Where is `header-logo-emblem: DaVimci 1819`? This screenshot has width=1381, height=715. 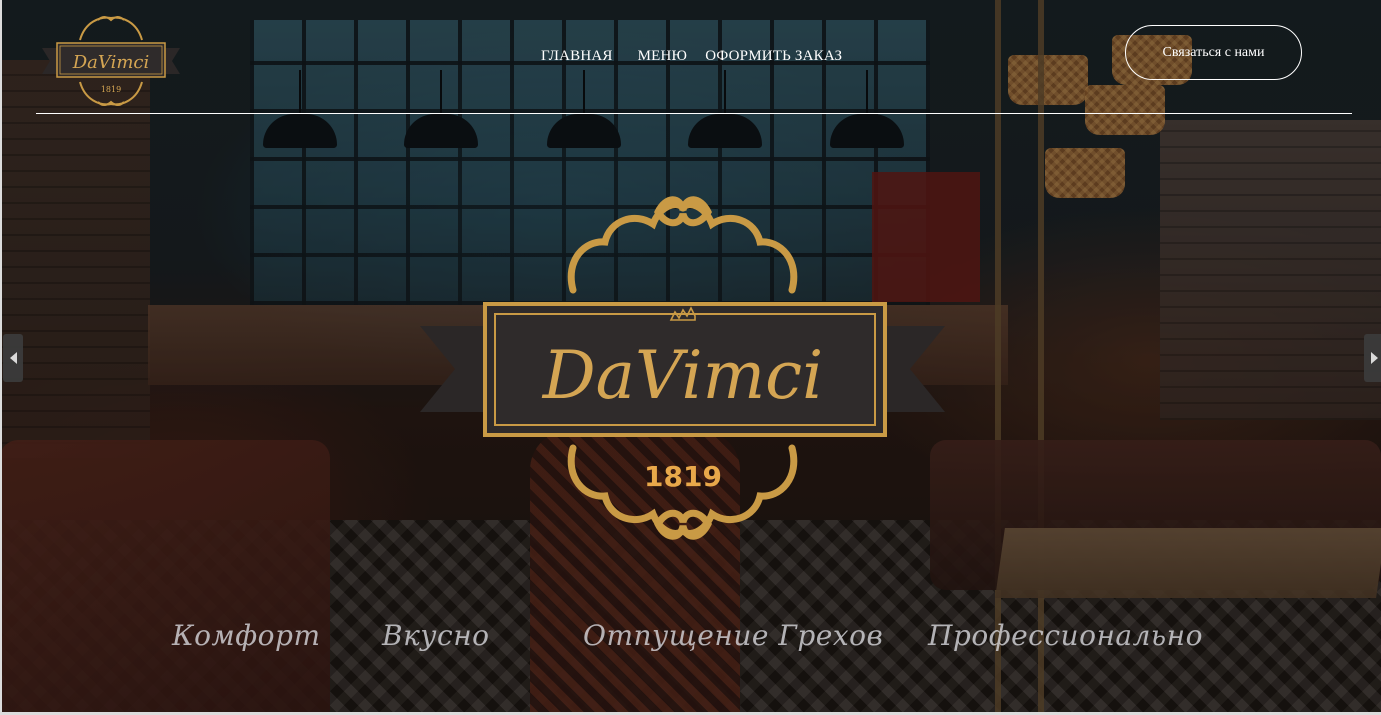
header-logo-emblem: DaVimci 1819 is located at coordinates (111, 61).